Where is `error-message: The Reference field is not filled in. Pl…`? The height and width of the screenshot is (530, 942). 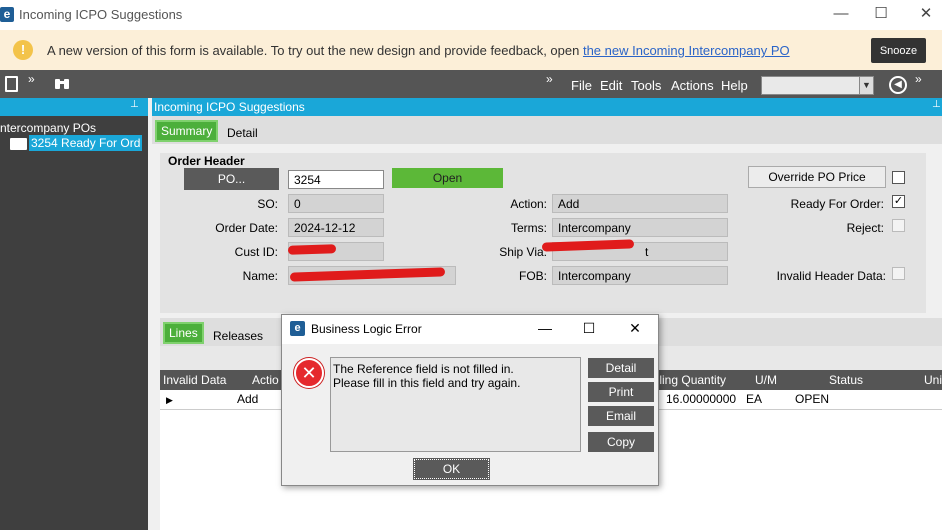 error-message: The Reference field is not filled in. Pl… is located at coordinates (455, 404).